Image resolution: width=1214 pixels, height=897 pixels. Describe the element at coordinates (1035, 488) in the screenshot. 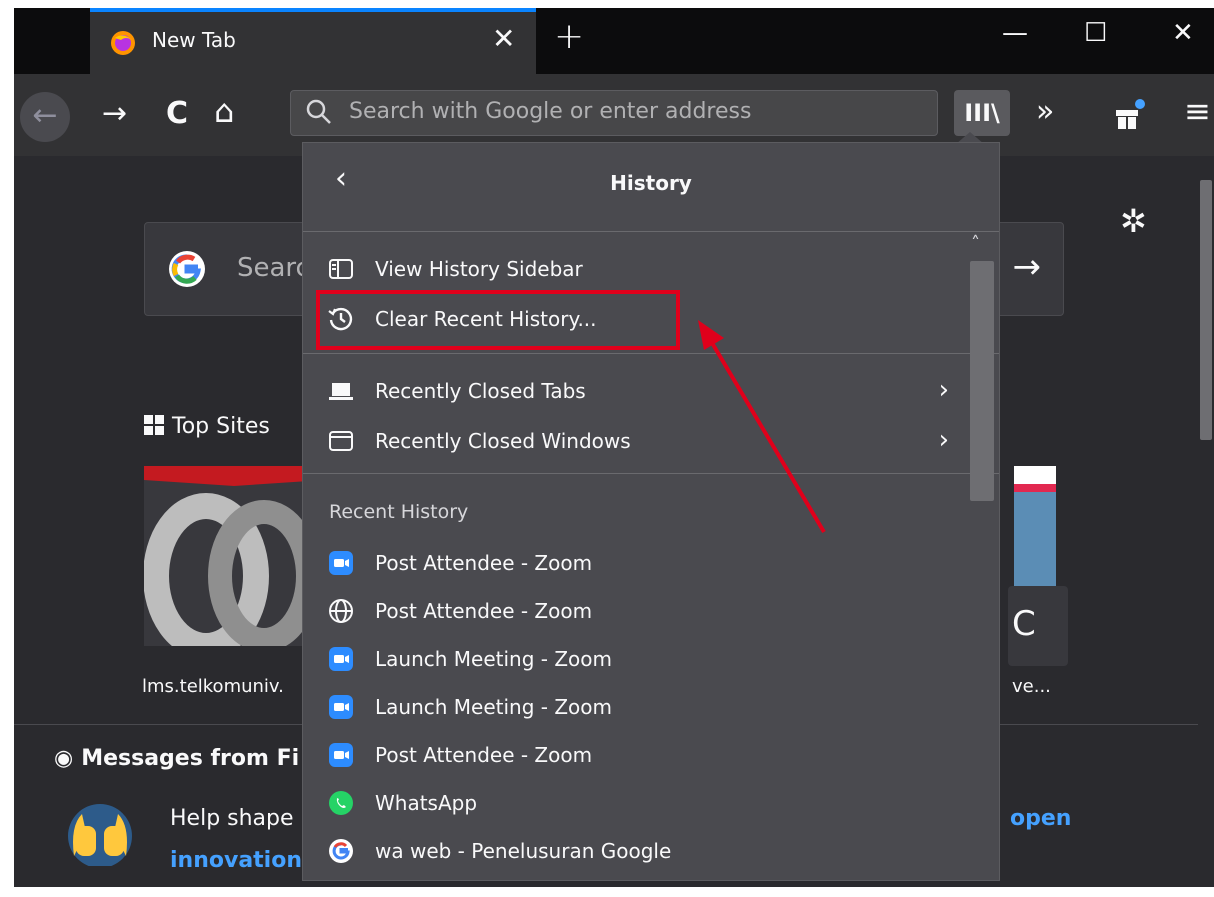

I see `tile-red-strip` at that location.